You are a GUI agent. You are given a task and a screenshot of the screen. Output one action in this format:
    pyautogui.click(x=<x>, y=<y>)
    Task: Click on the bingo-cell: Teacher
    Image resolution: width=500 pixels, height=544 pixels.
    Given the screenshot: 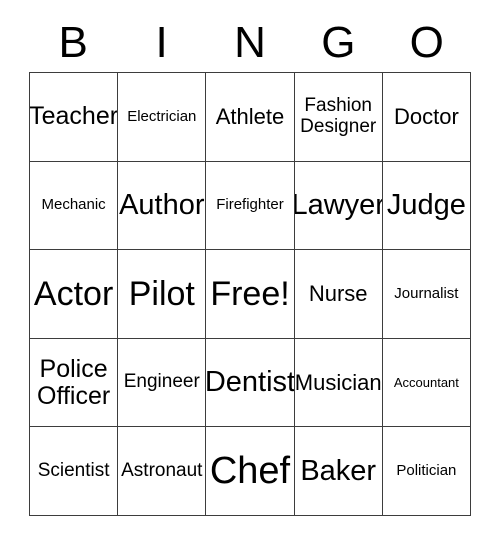 What is the action you would take?
    pyautogui.click(x=74, y=117)
    